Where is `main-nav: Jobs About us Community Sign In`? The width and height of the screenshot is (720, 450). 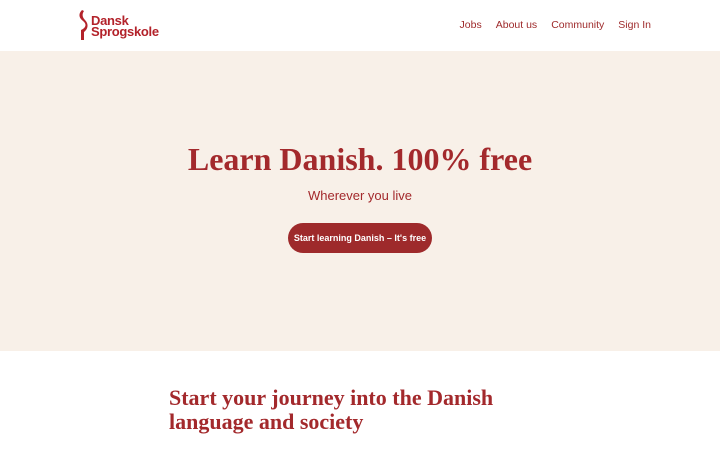 main-nav: Jobs About us Community Sign In is located at coordinates (555, 25).